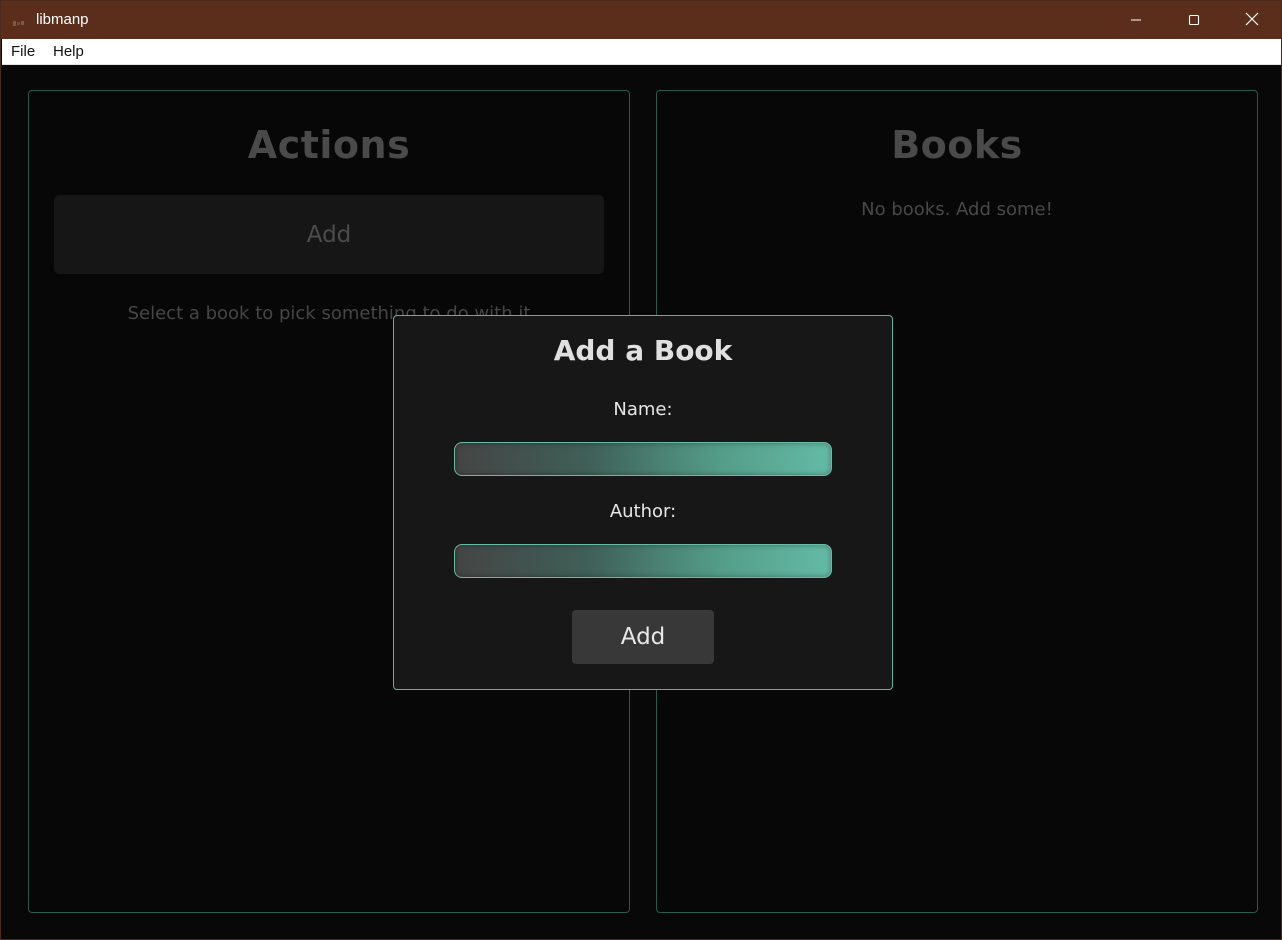 Image resolution: width=1282 pixels, height=940 pixels. Describe the element at coordinates (23, 51) in the screenshot. I see `menu-file: File` at that location.